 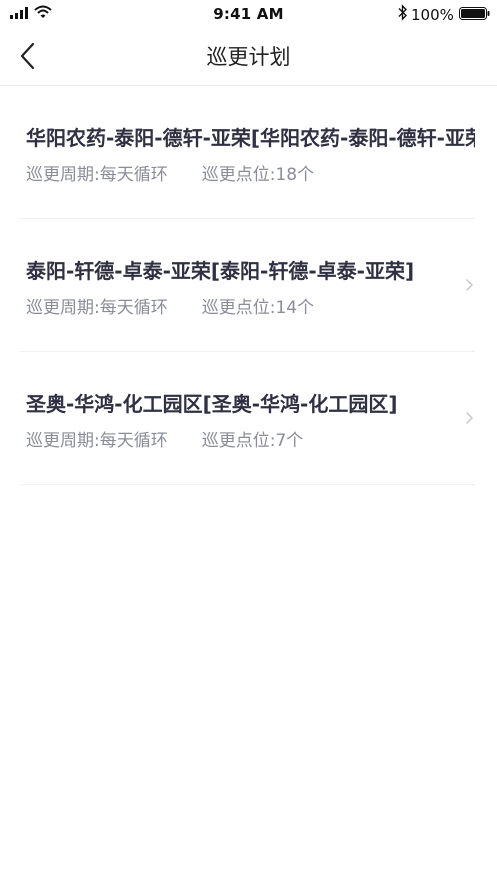 I want to click on plan-title: 泰阳-轩德-卓泰-亚荣[泰阳-轩德-卓泰-亚荣], so click(x=220, y=271).